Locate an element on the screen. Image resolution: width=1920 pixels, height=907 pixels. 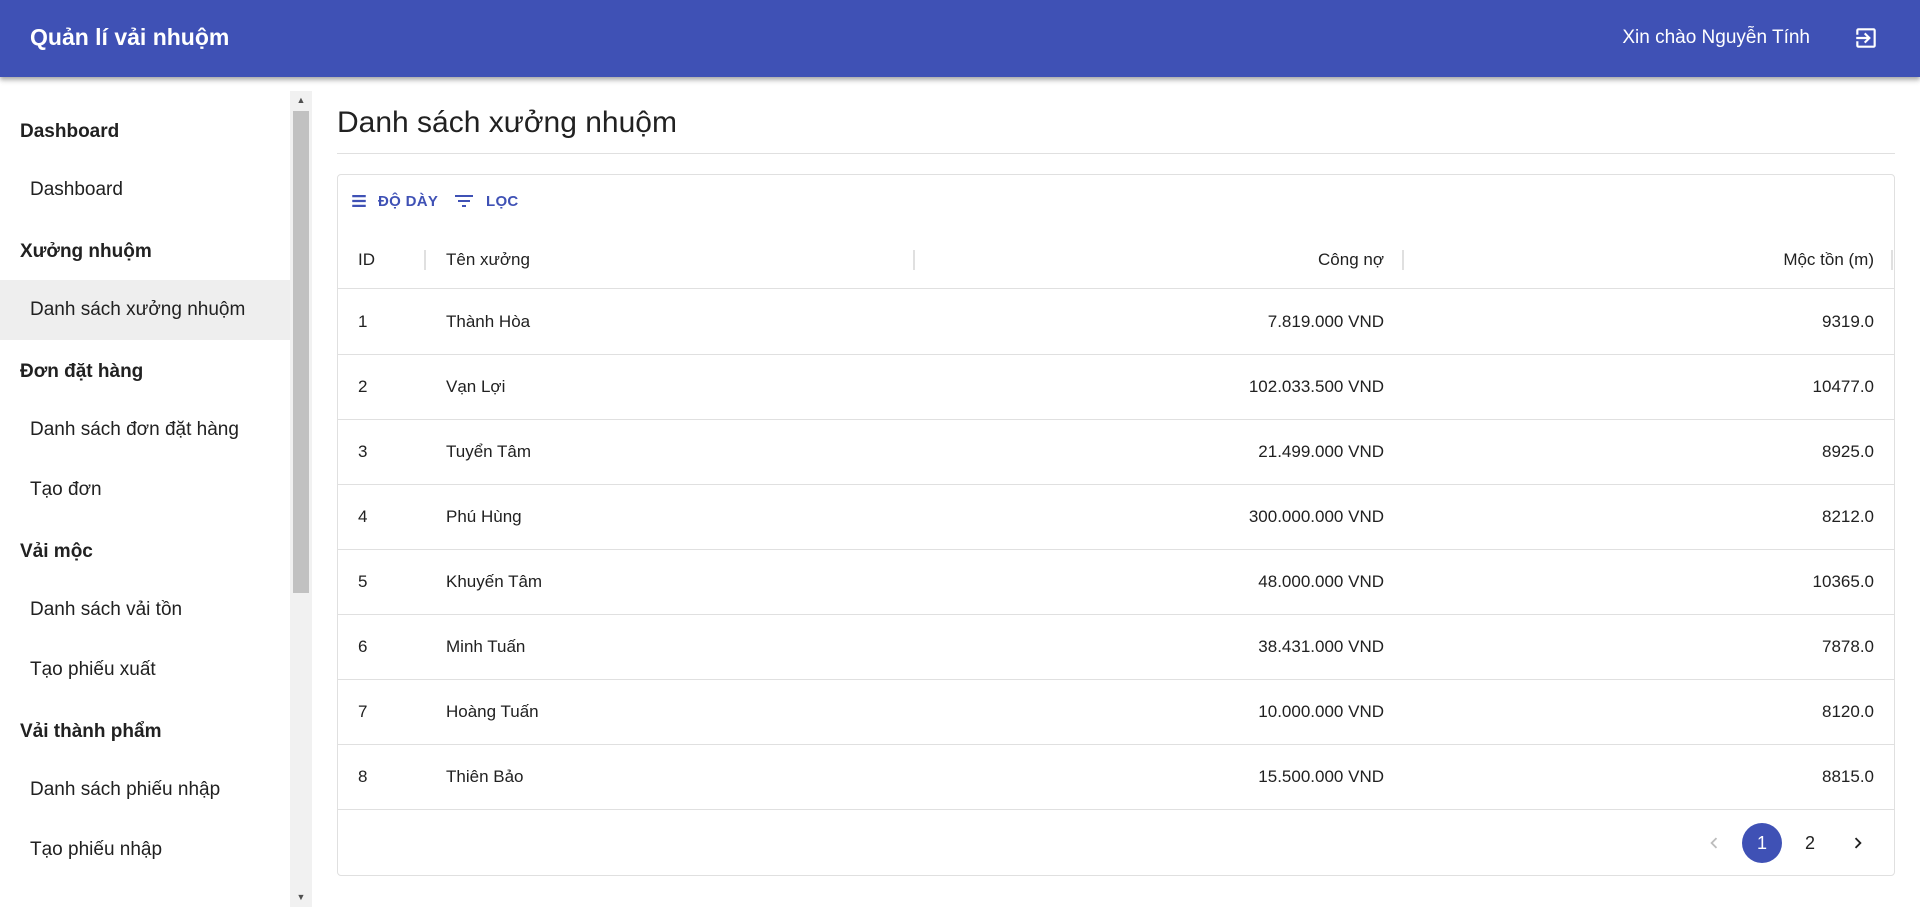
cell-name: Phú Hùng is located at coordinates (484, 516).